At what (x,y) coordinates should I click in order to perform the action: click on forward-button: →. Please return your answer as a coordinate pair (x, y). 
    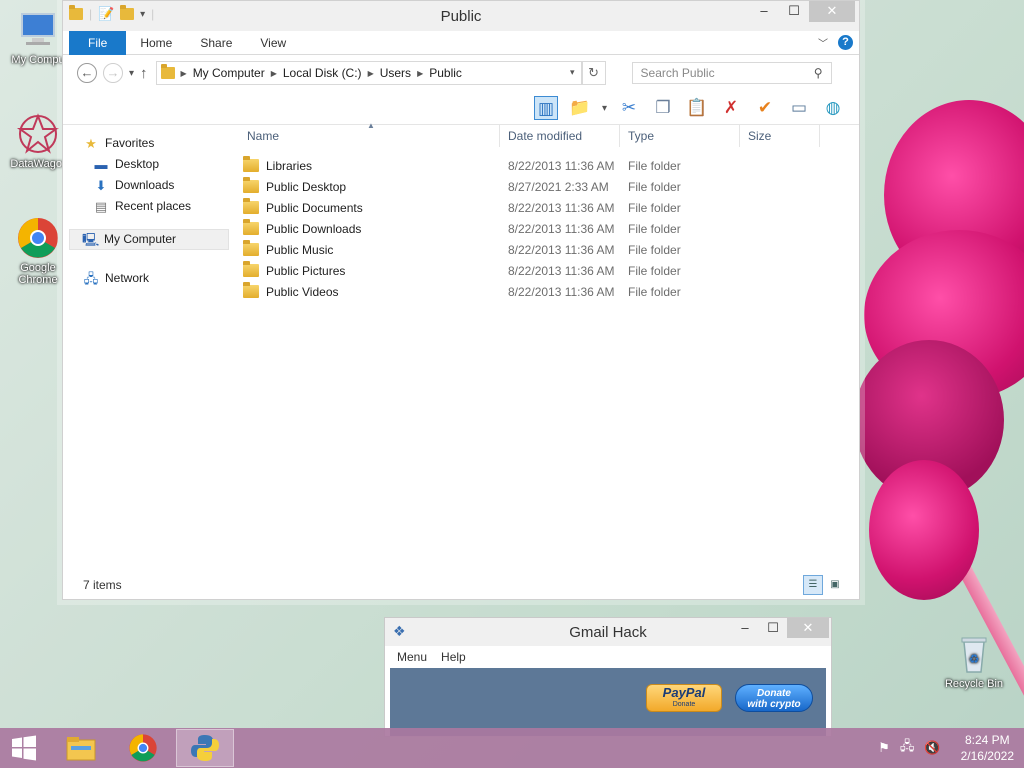
    Looking at the image, I should click on (113, 73).